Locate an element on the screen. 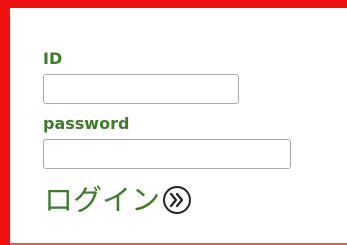  login-button: ログイン is located at coordinates (118, 200).